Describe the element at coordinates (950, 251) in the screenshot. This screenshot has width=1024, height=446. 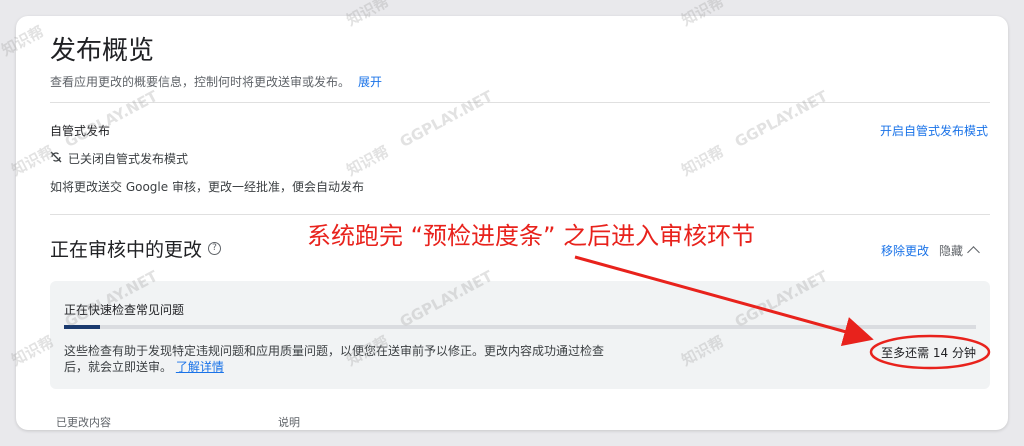
I see `hide-button-label: 隐藏` at that location.